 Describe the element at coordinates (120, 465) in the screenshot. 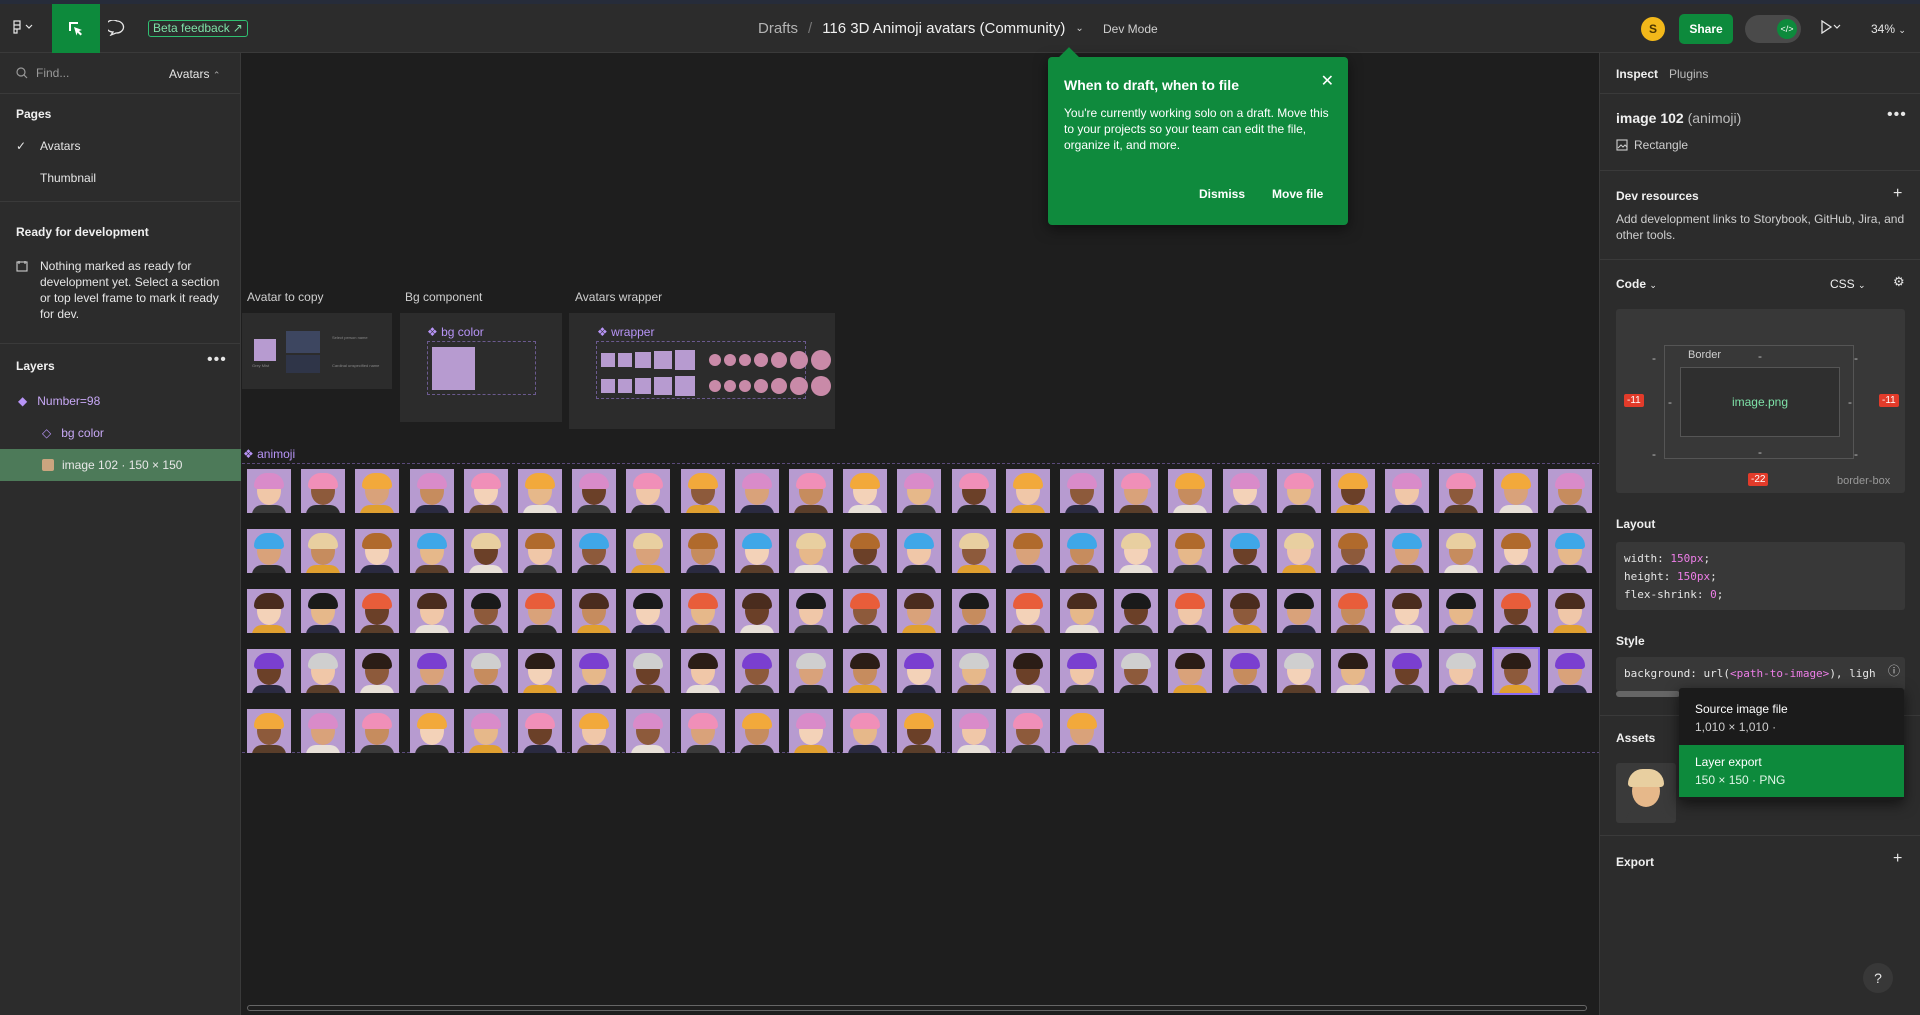

I see `layer-image-102: image 102 · 150 × 150` at that location.